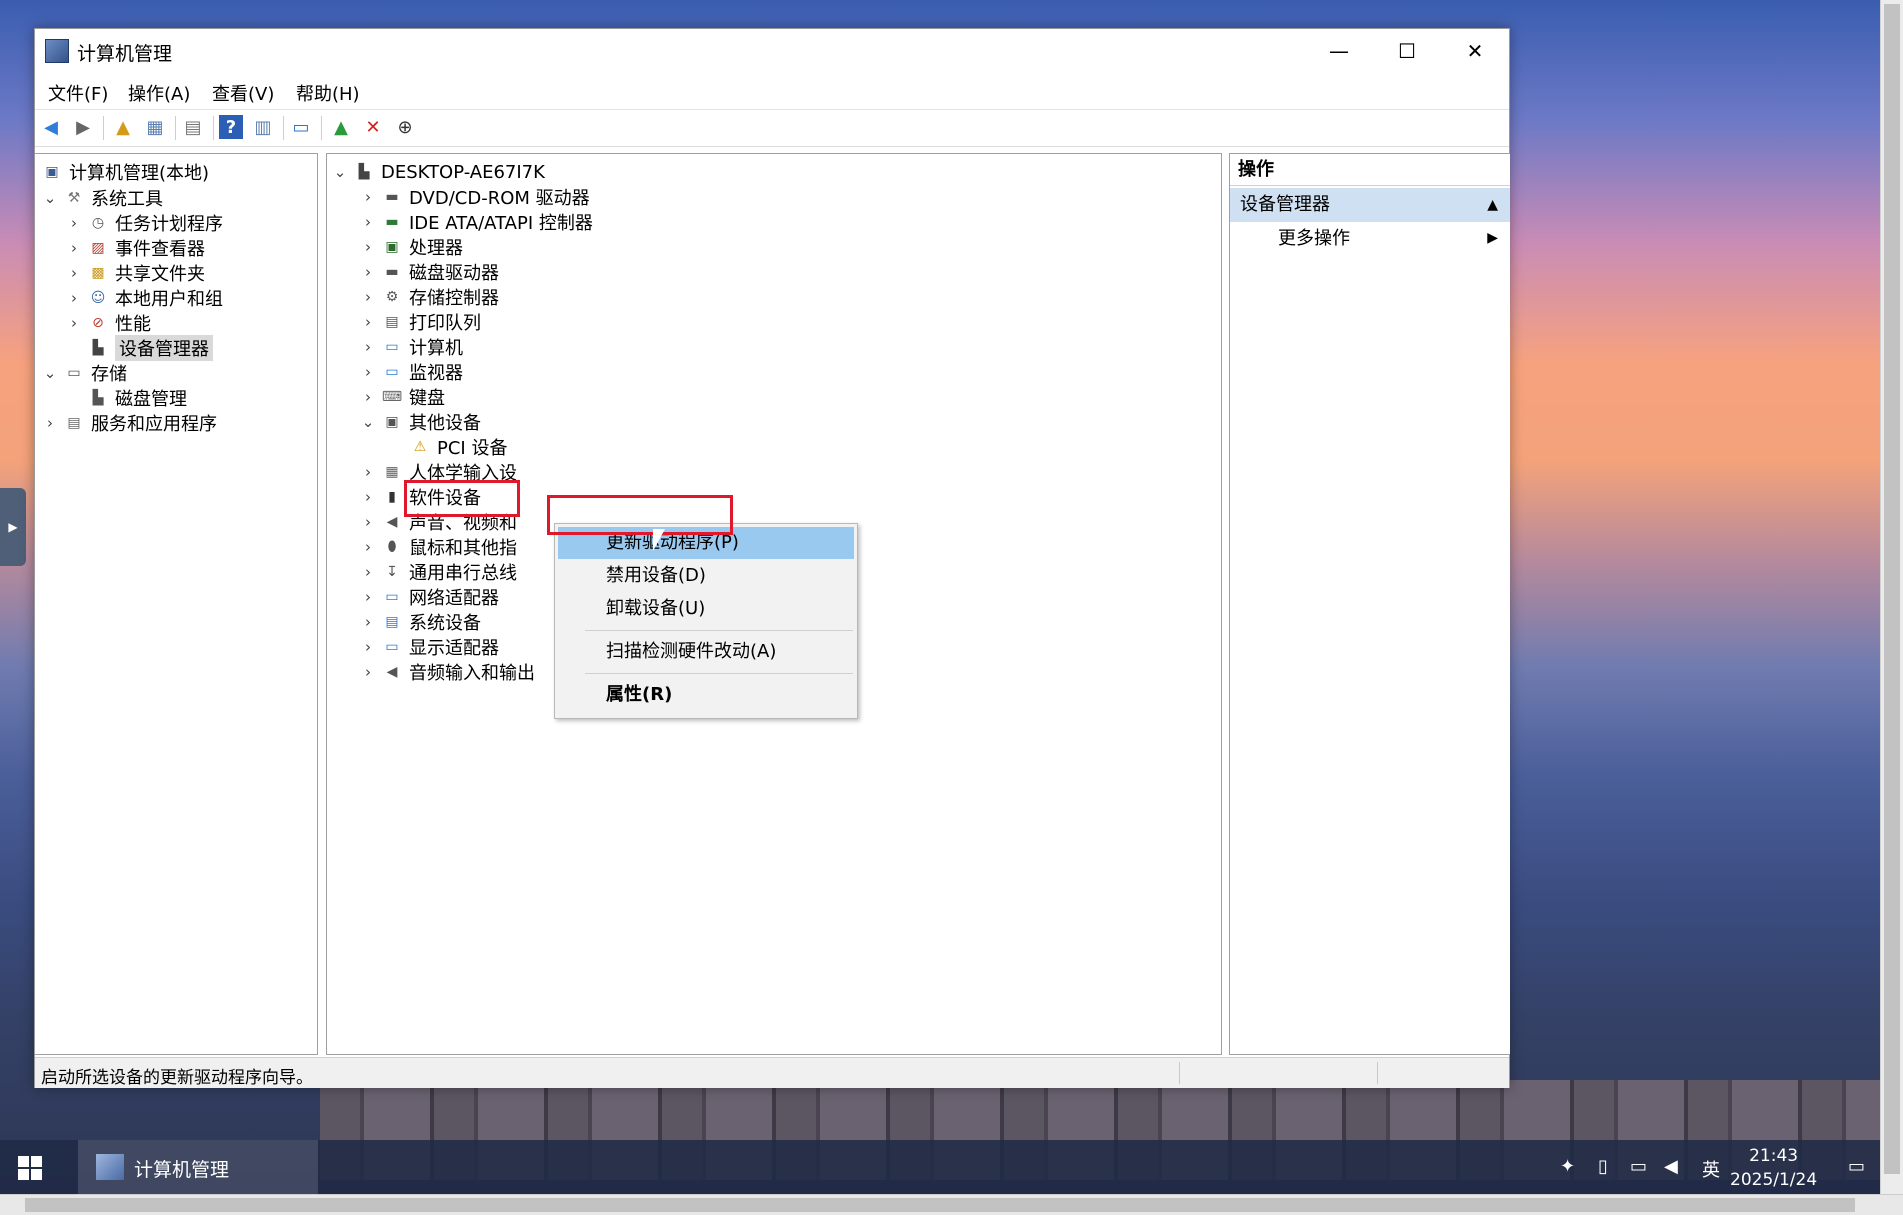 This screenshot has width=1903, height=1215. Describe the element at coordinates (447, 672) in the screenshot. I see `device-category: › ◀ 音频输入和输出` at that location.